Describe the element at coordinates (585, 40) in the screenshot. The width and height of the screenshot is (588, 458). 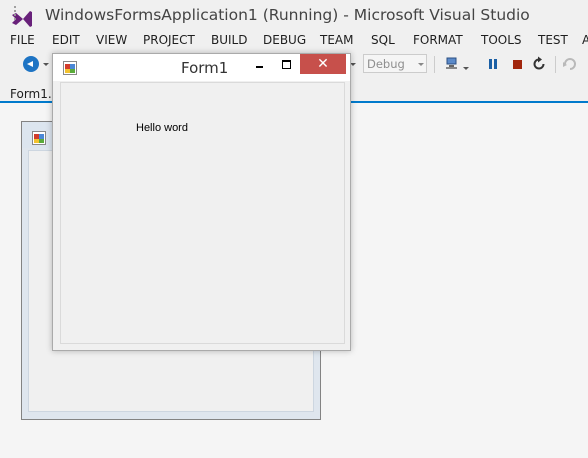
I see `menu-analyze: A` at that location.